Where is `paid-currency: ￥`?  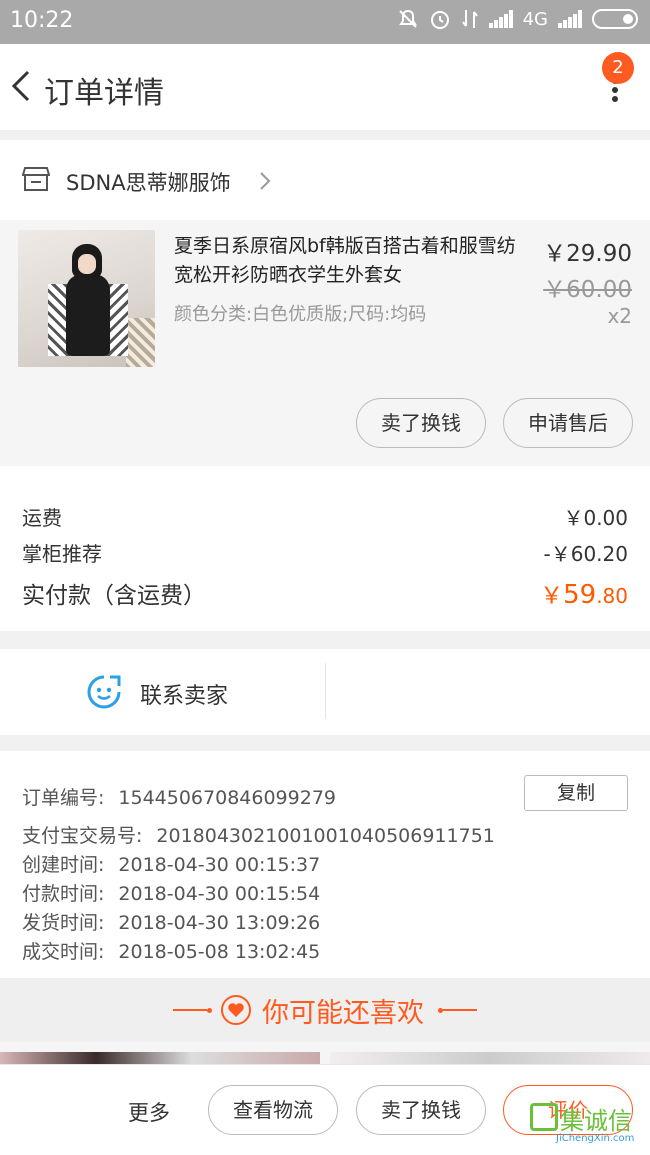
paid-currency: ￥ is located at coordinates (552, 596).